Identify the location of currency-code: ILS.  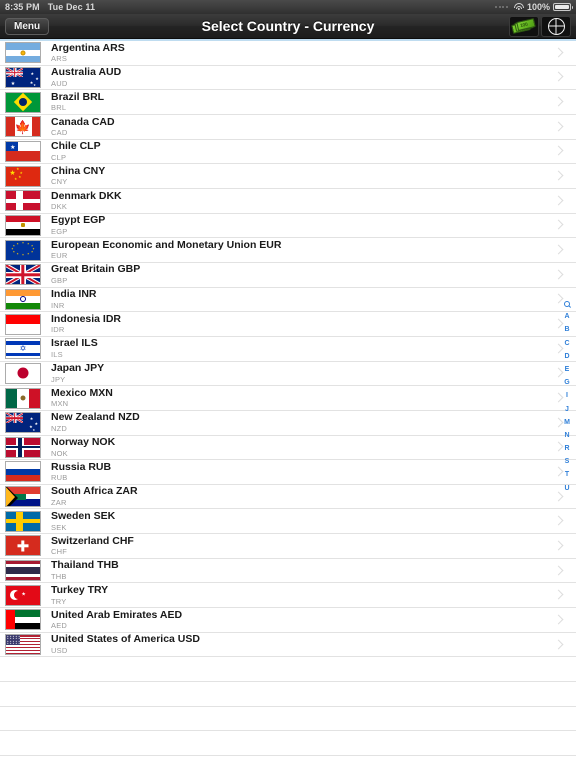
(57, 354).